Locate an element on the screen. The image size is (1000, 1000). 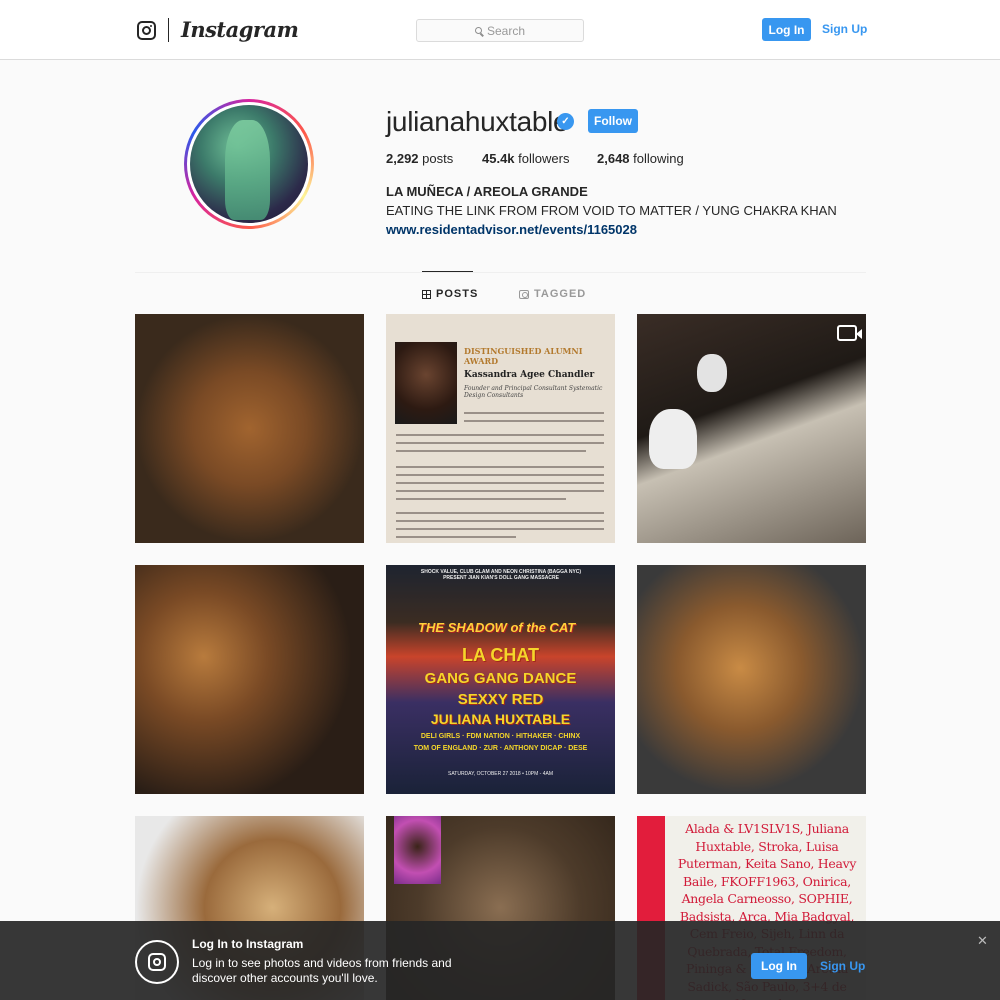
search-input: Search is located at coordinates (500, 30).